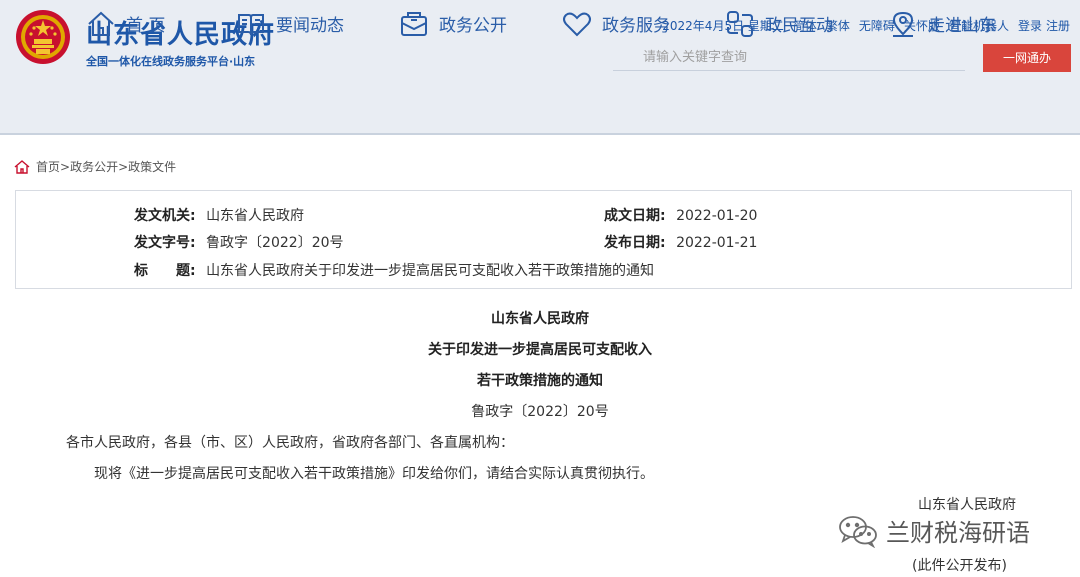 The width and height of the screenshot is (1080, 577). I want to click on doc-number: 鲁政字〔2022〕20号, so click(540, 412).